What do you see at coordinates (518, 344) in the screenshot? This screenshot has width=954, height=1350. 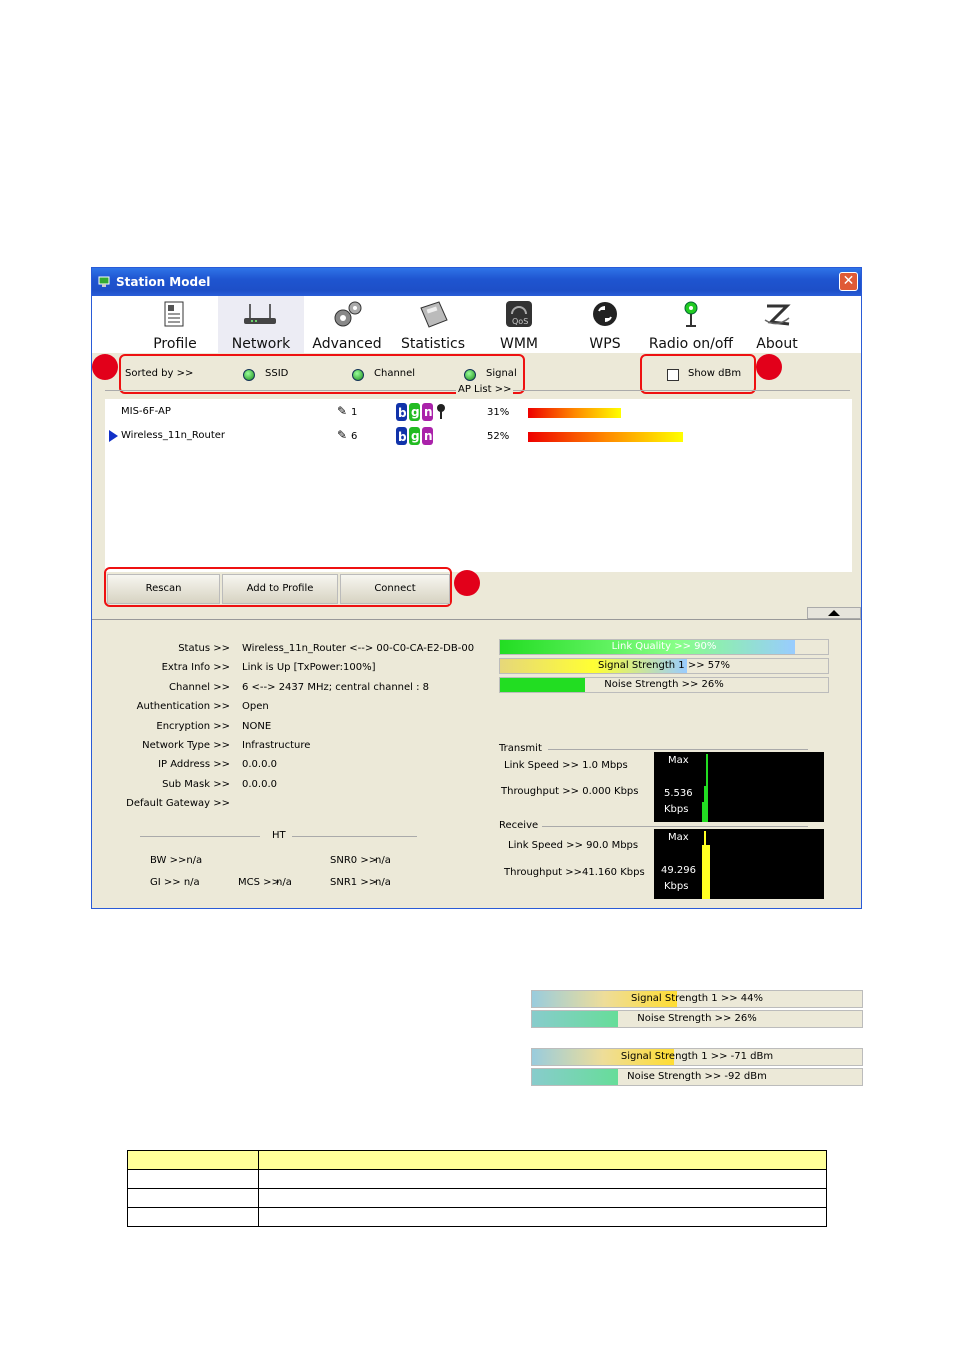 I see `tab-wmm-label: WMM` at bounding box center [518, 344].